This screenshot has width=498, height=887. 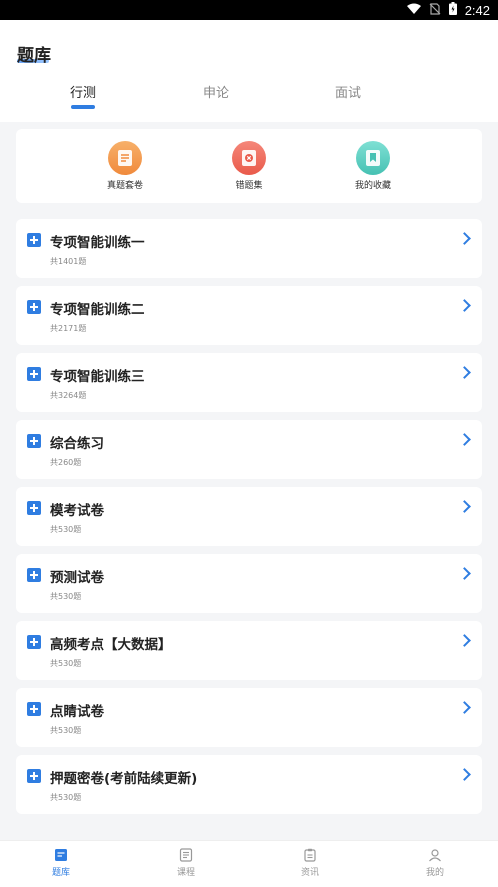 I want to click on quick-action-past-papers: 真题套卷, so click(x=125, y=166).